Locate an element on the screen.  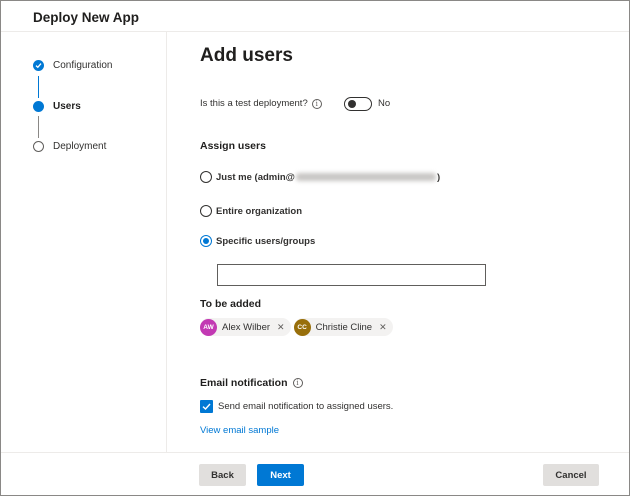
user-chip: CC Christie Cline ✕ is located at coordinates (343, 327).